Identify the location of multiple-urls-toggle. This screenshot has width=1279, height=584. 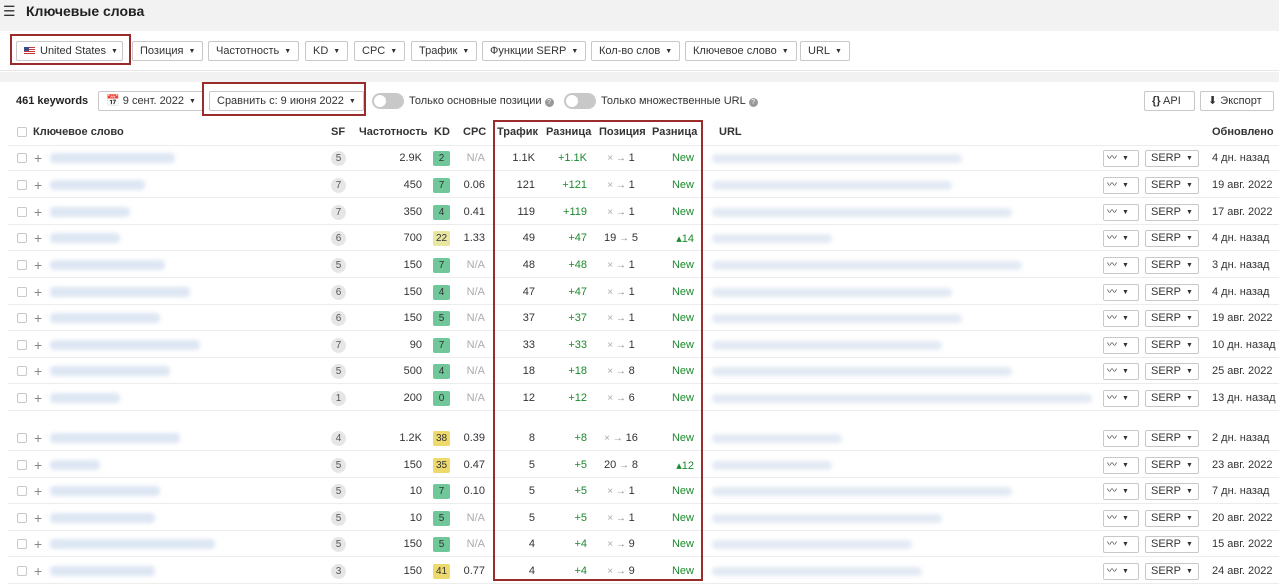
(580, 101).